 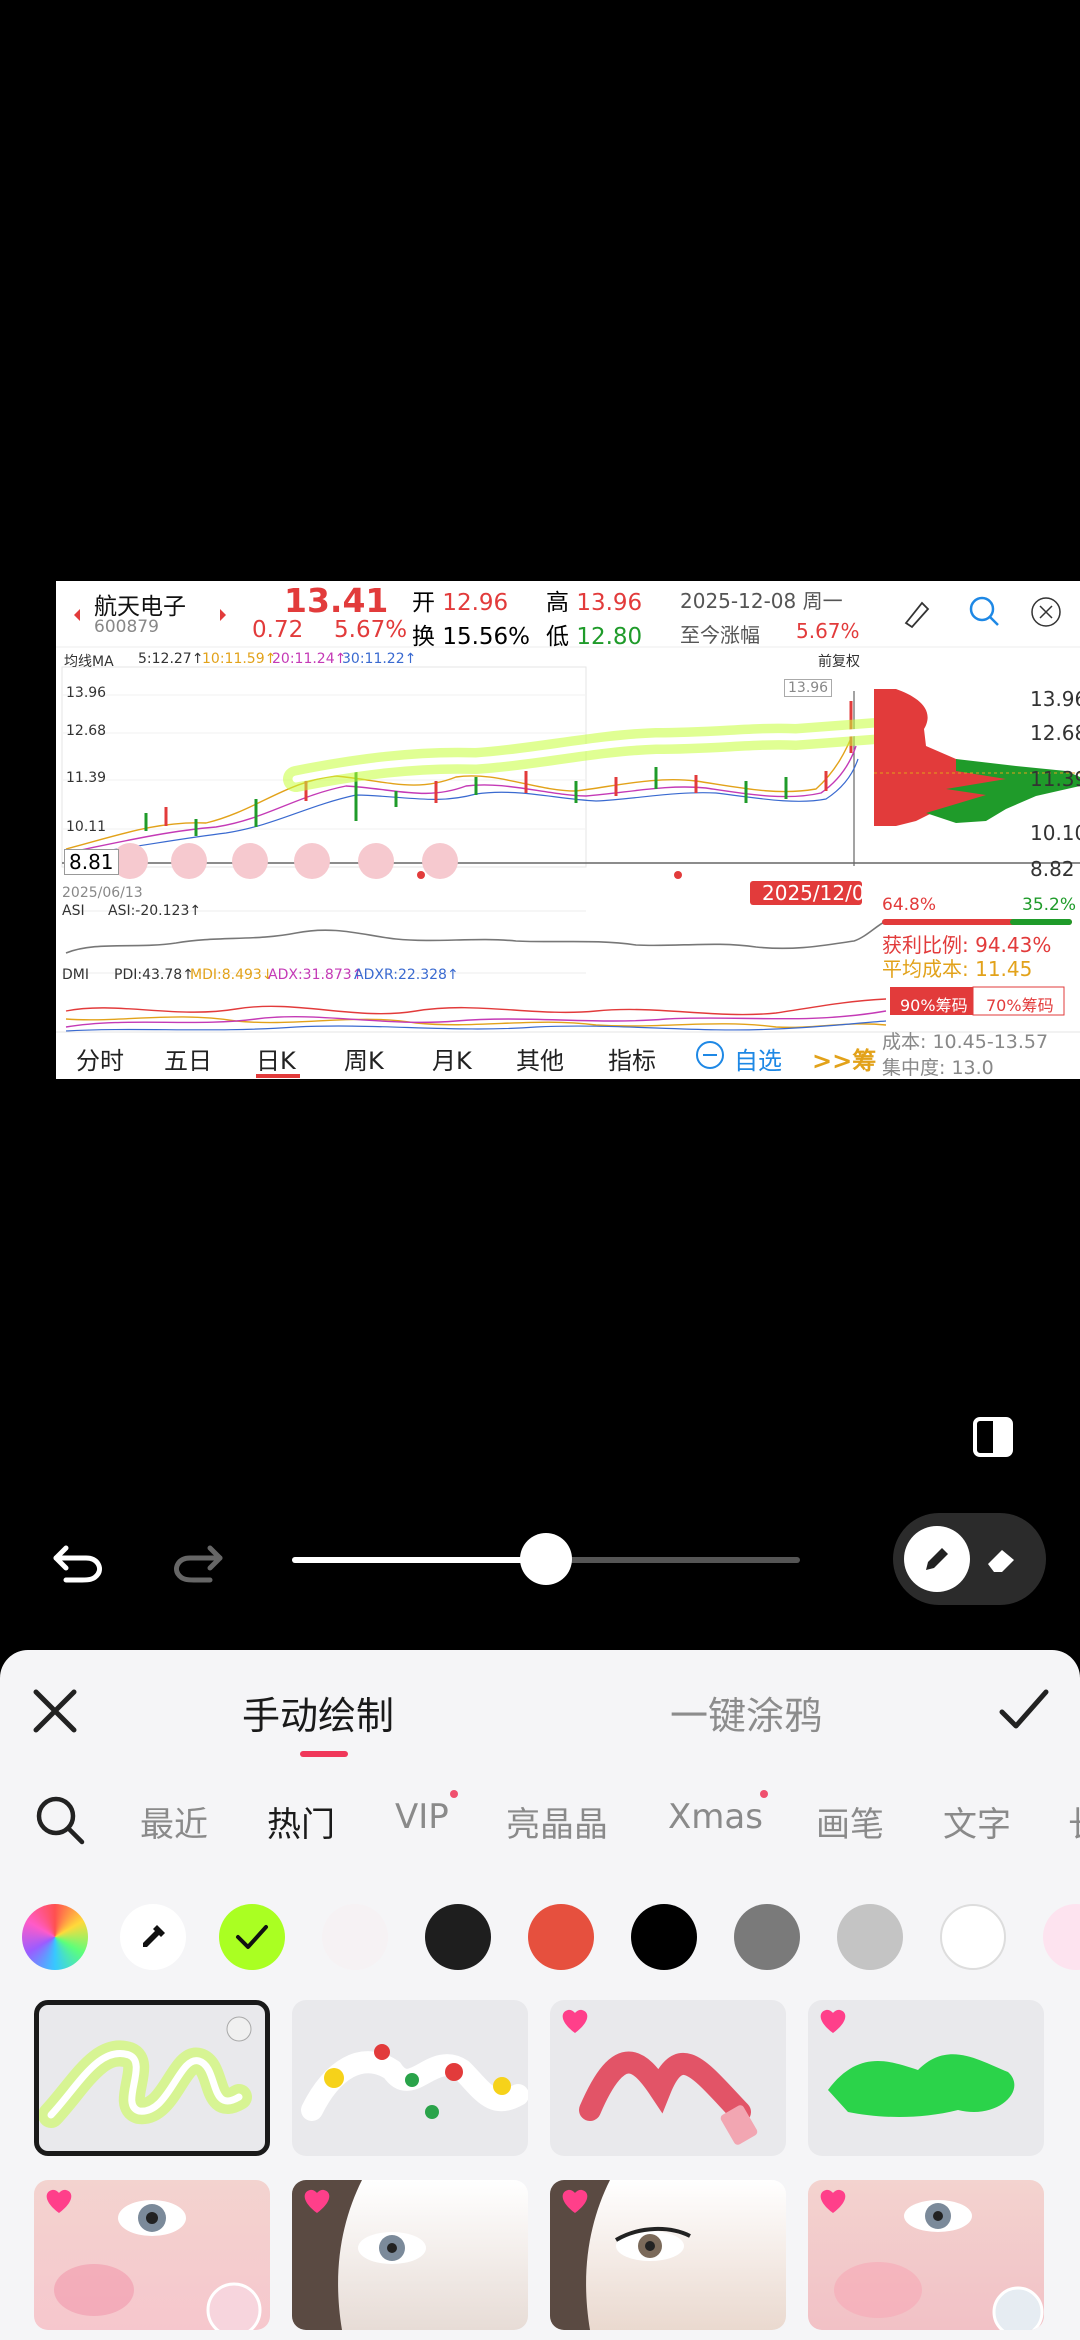 I want to click on concentration-value: 13.0, so click(x=972, y=1068).